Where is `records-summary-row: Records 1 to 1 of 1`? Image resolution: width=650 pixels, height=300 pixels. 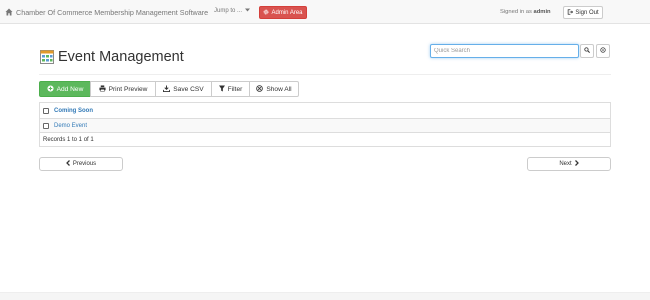 records-summary-row: Records 1 to 1 of 1 is located at coordinates (325, 139).